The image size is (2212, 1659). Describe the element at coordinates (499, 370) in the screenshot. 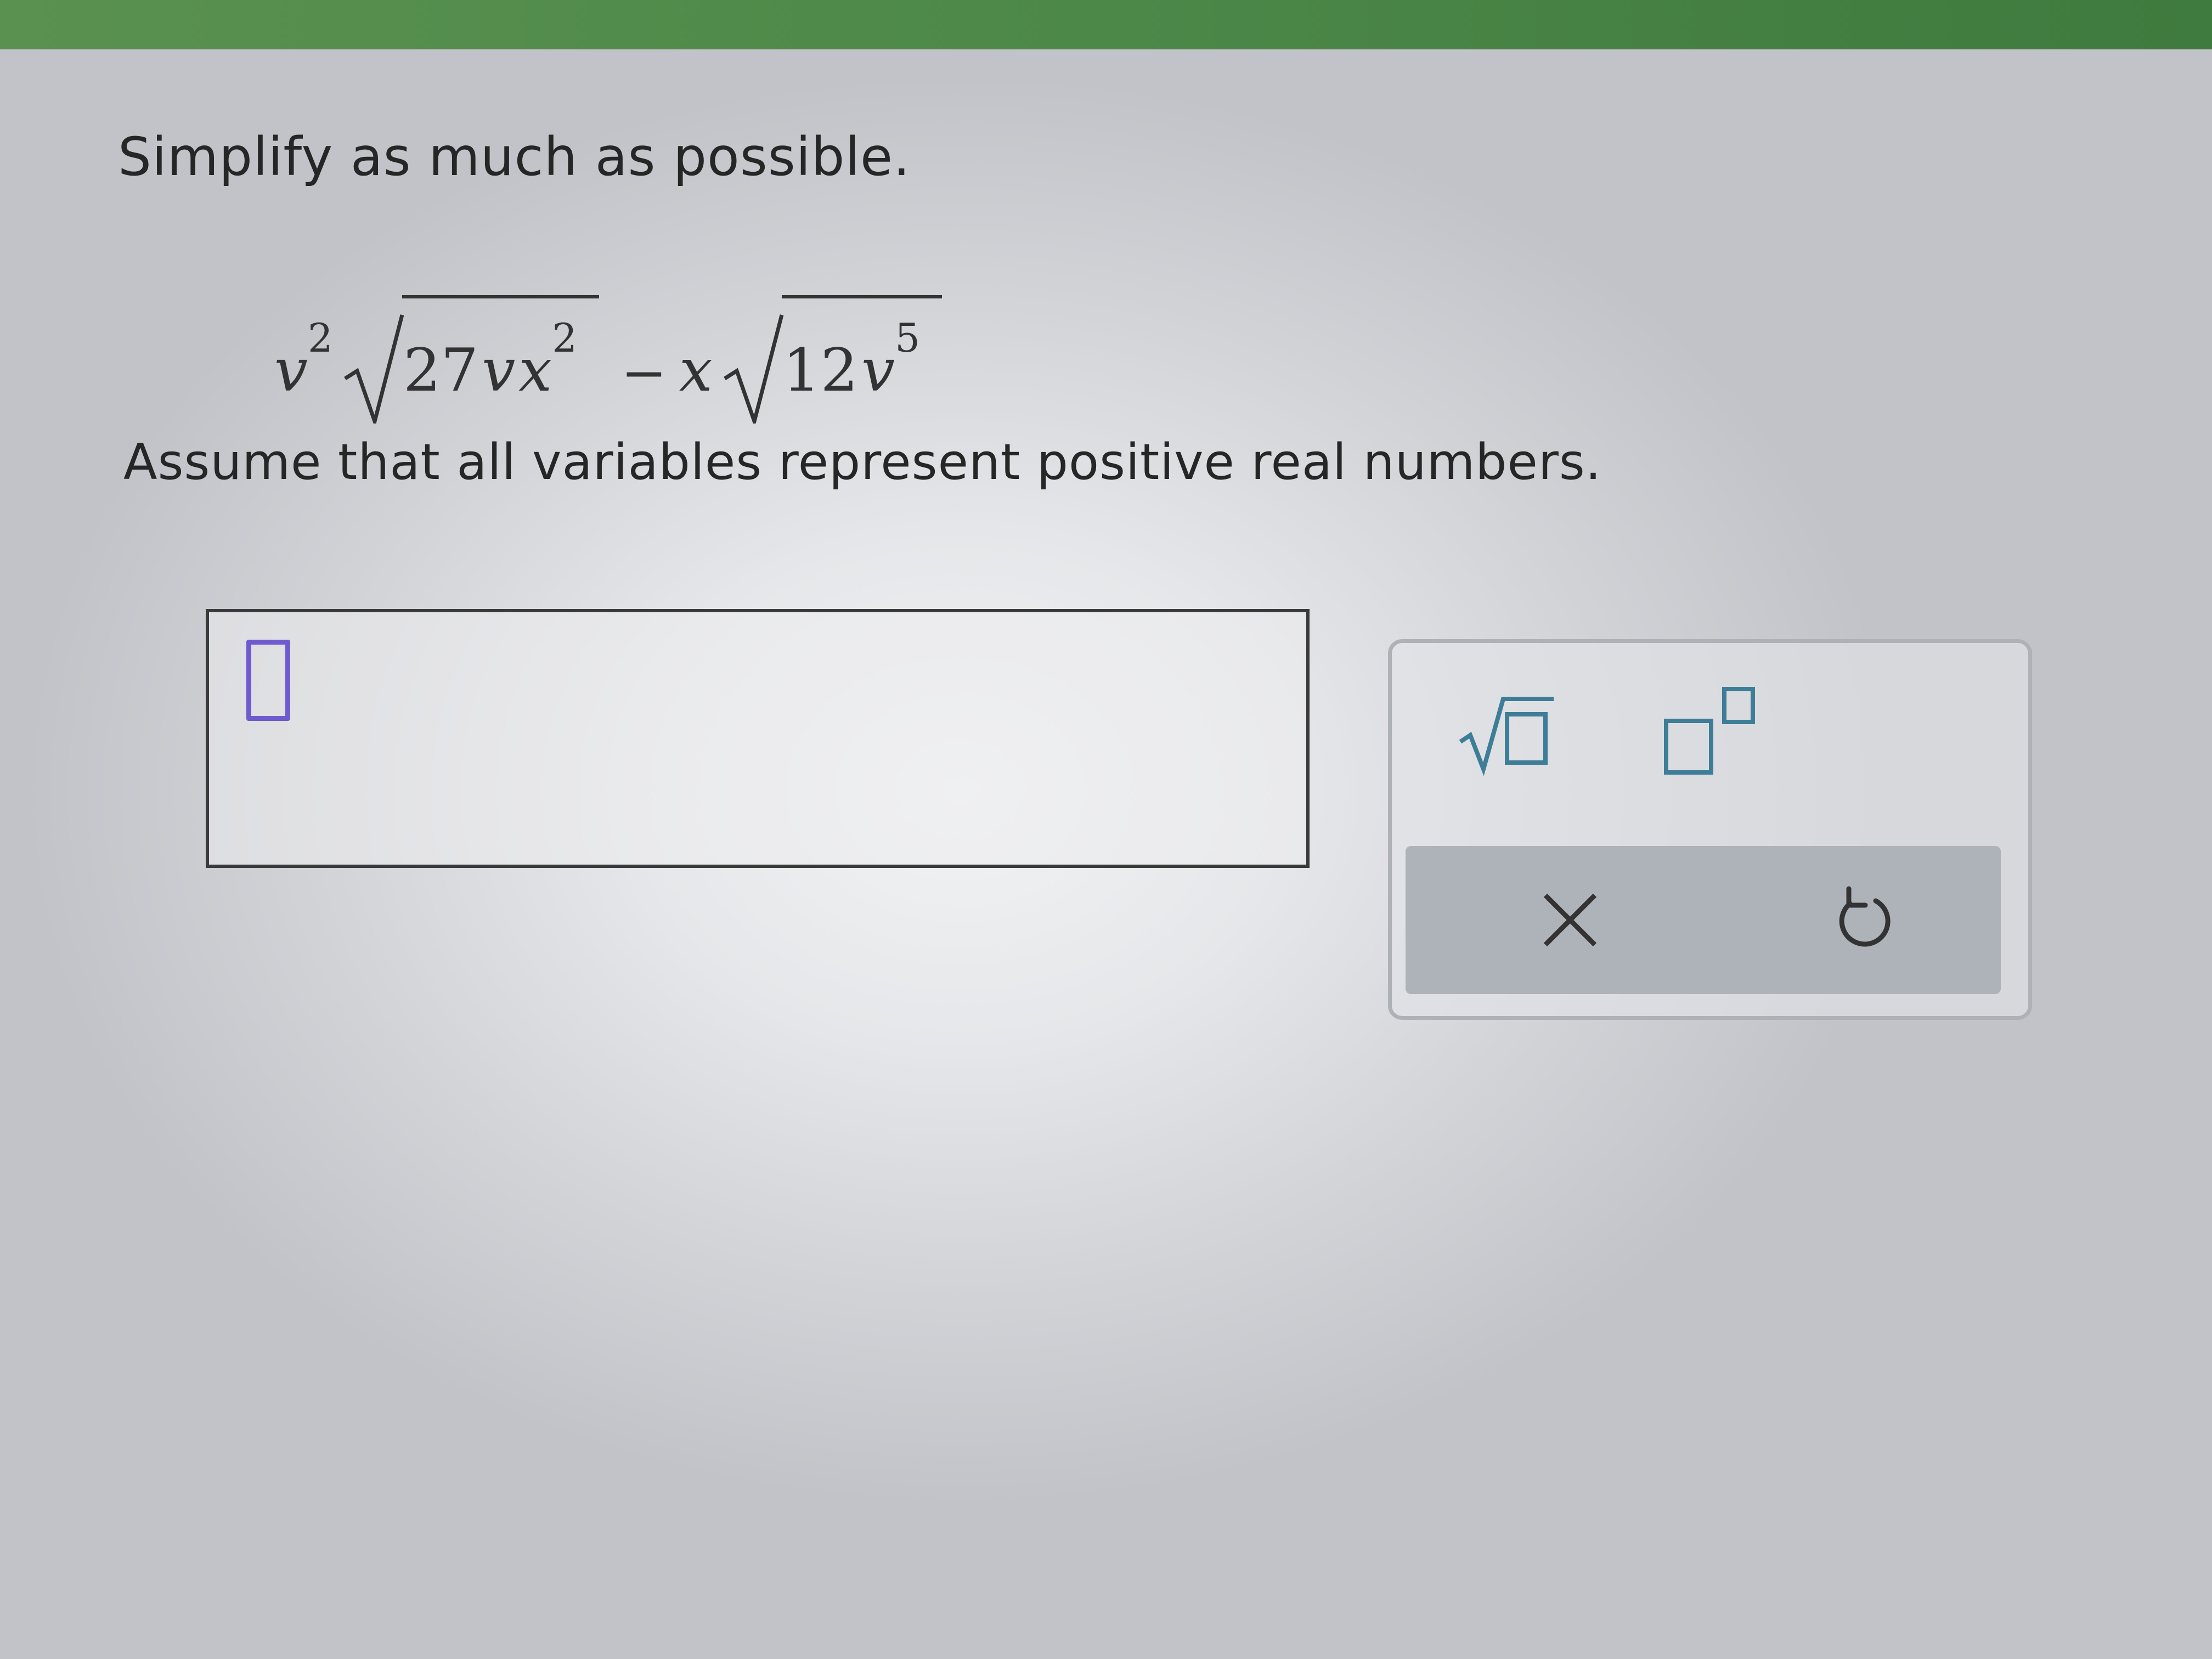

I see `term1-radicand-variable-v: v` at that location.